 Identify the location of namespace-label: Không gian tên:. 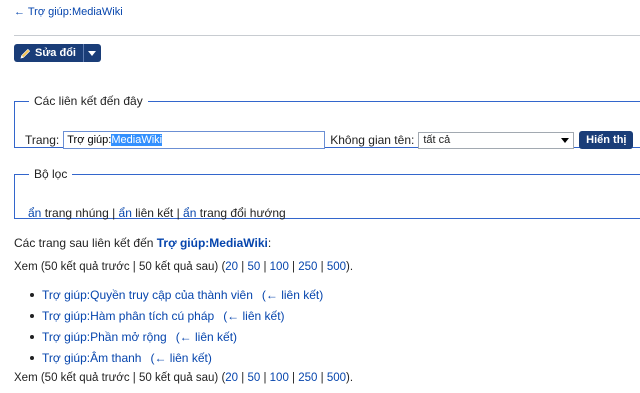
(372, 140).